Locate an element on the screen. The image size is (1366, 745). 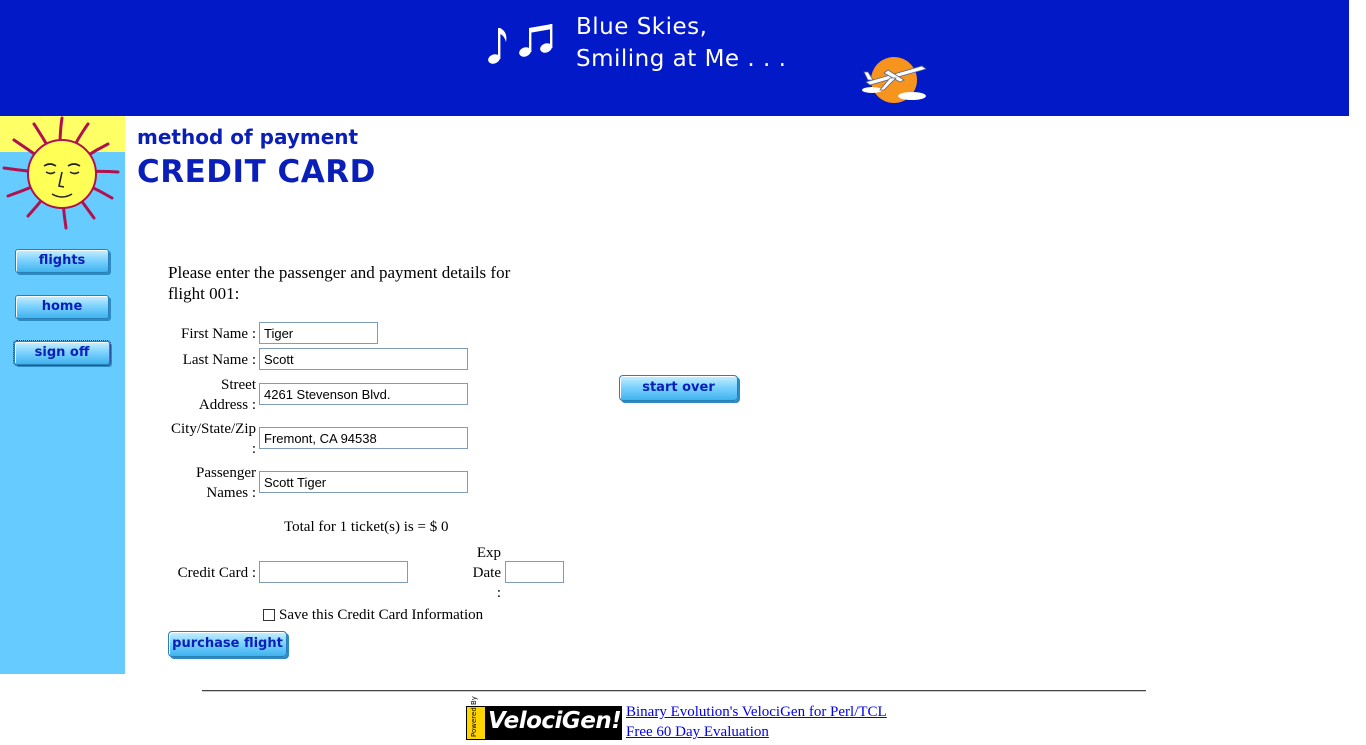
credit-card-field is located at coordinates (333, 572).